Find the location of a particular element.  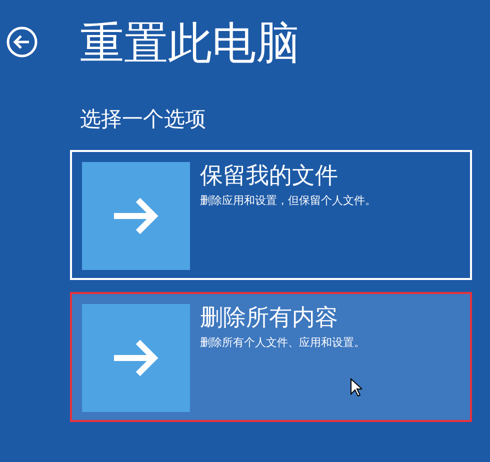

page-title: 重置此电脑 is located at coordinates (190, 44).